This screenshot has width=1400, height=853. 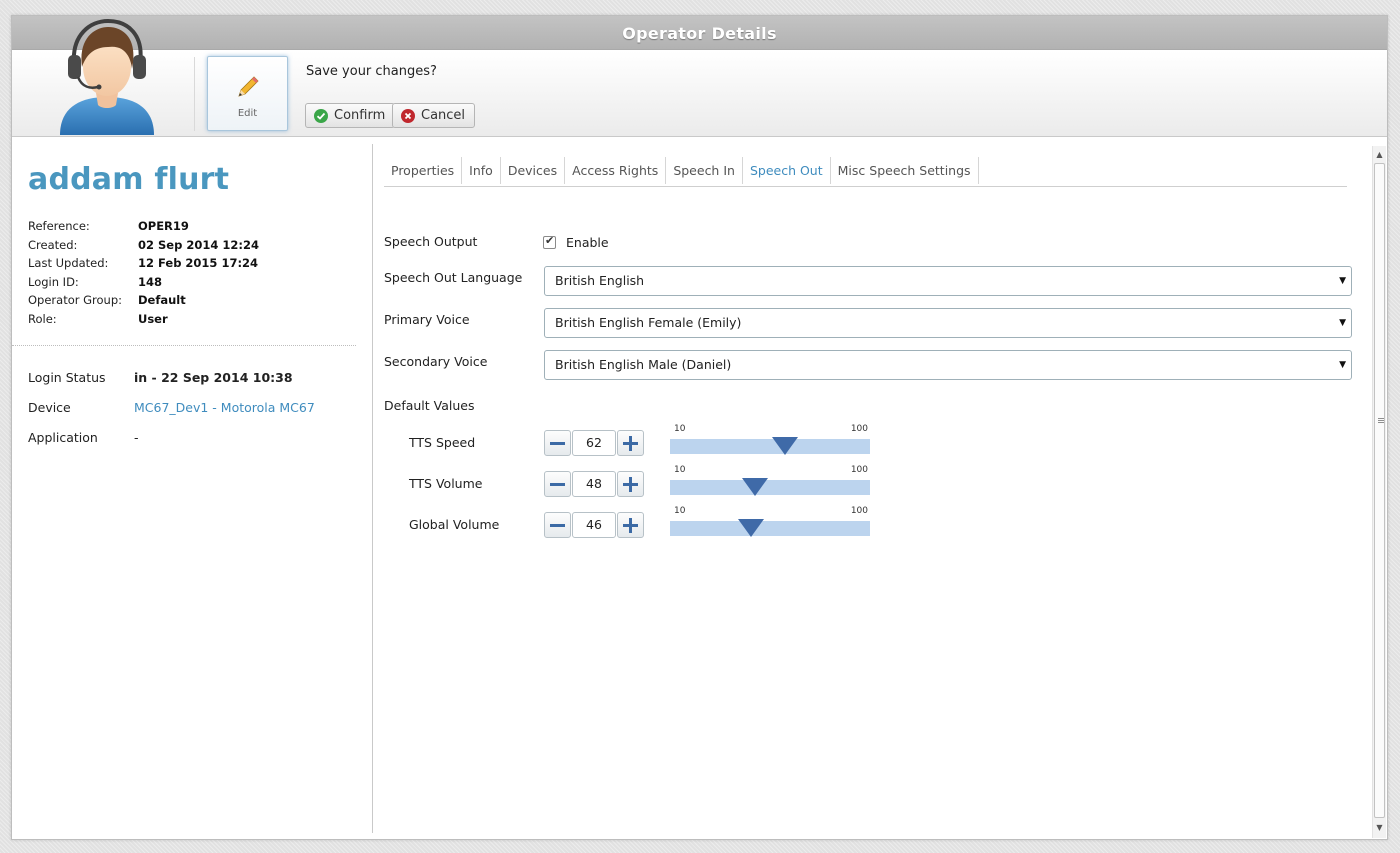 What do you see at coordinates (630, 484) in the screenshot?
I see `tts-volume-increment-button` at bounding box center [630, 484].